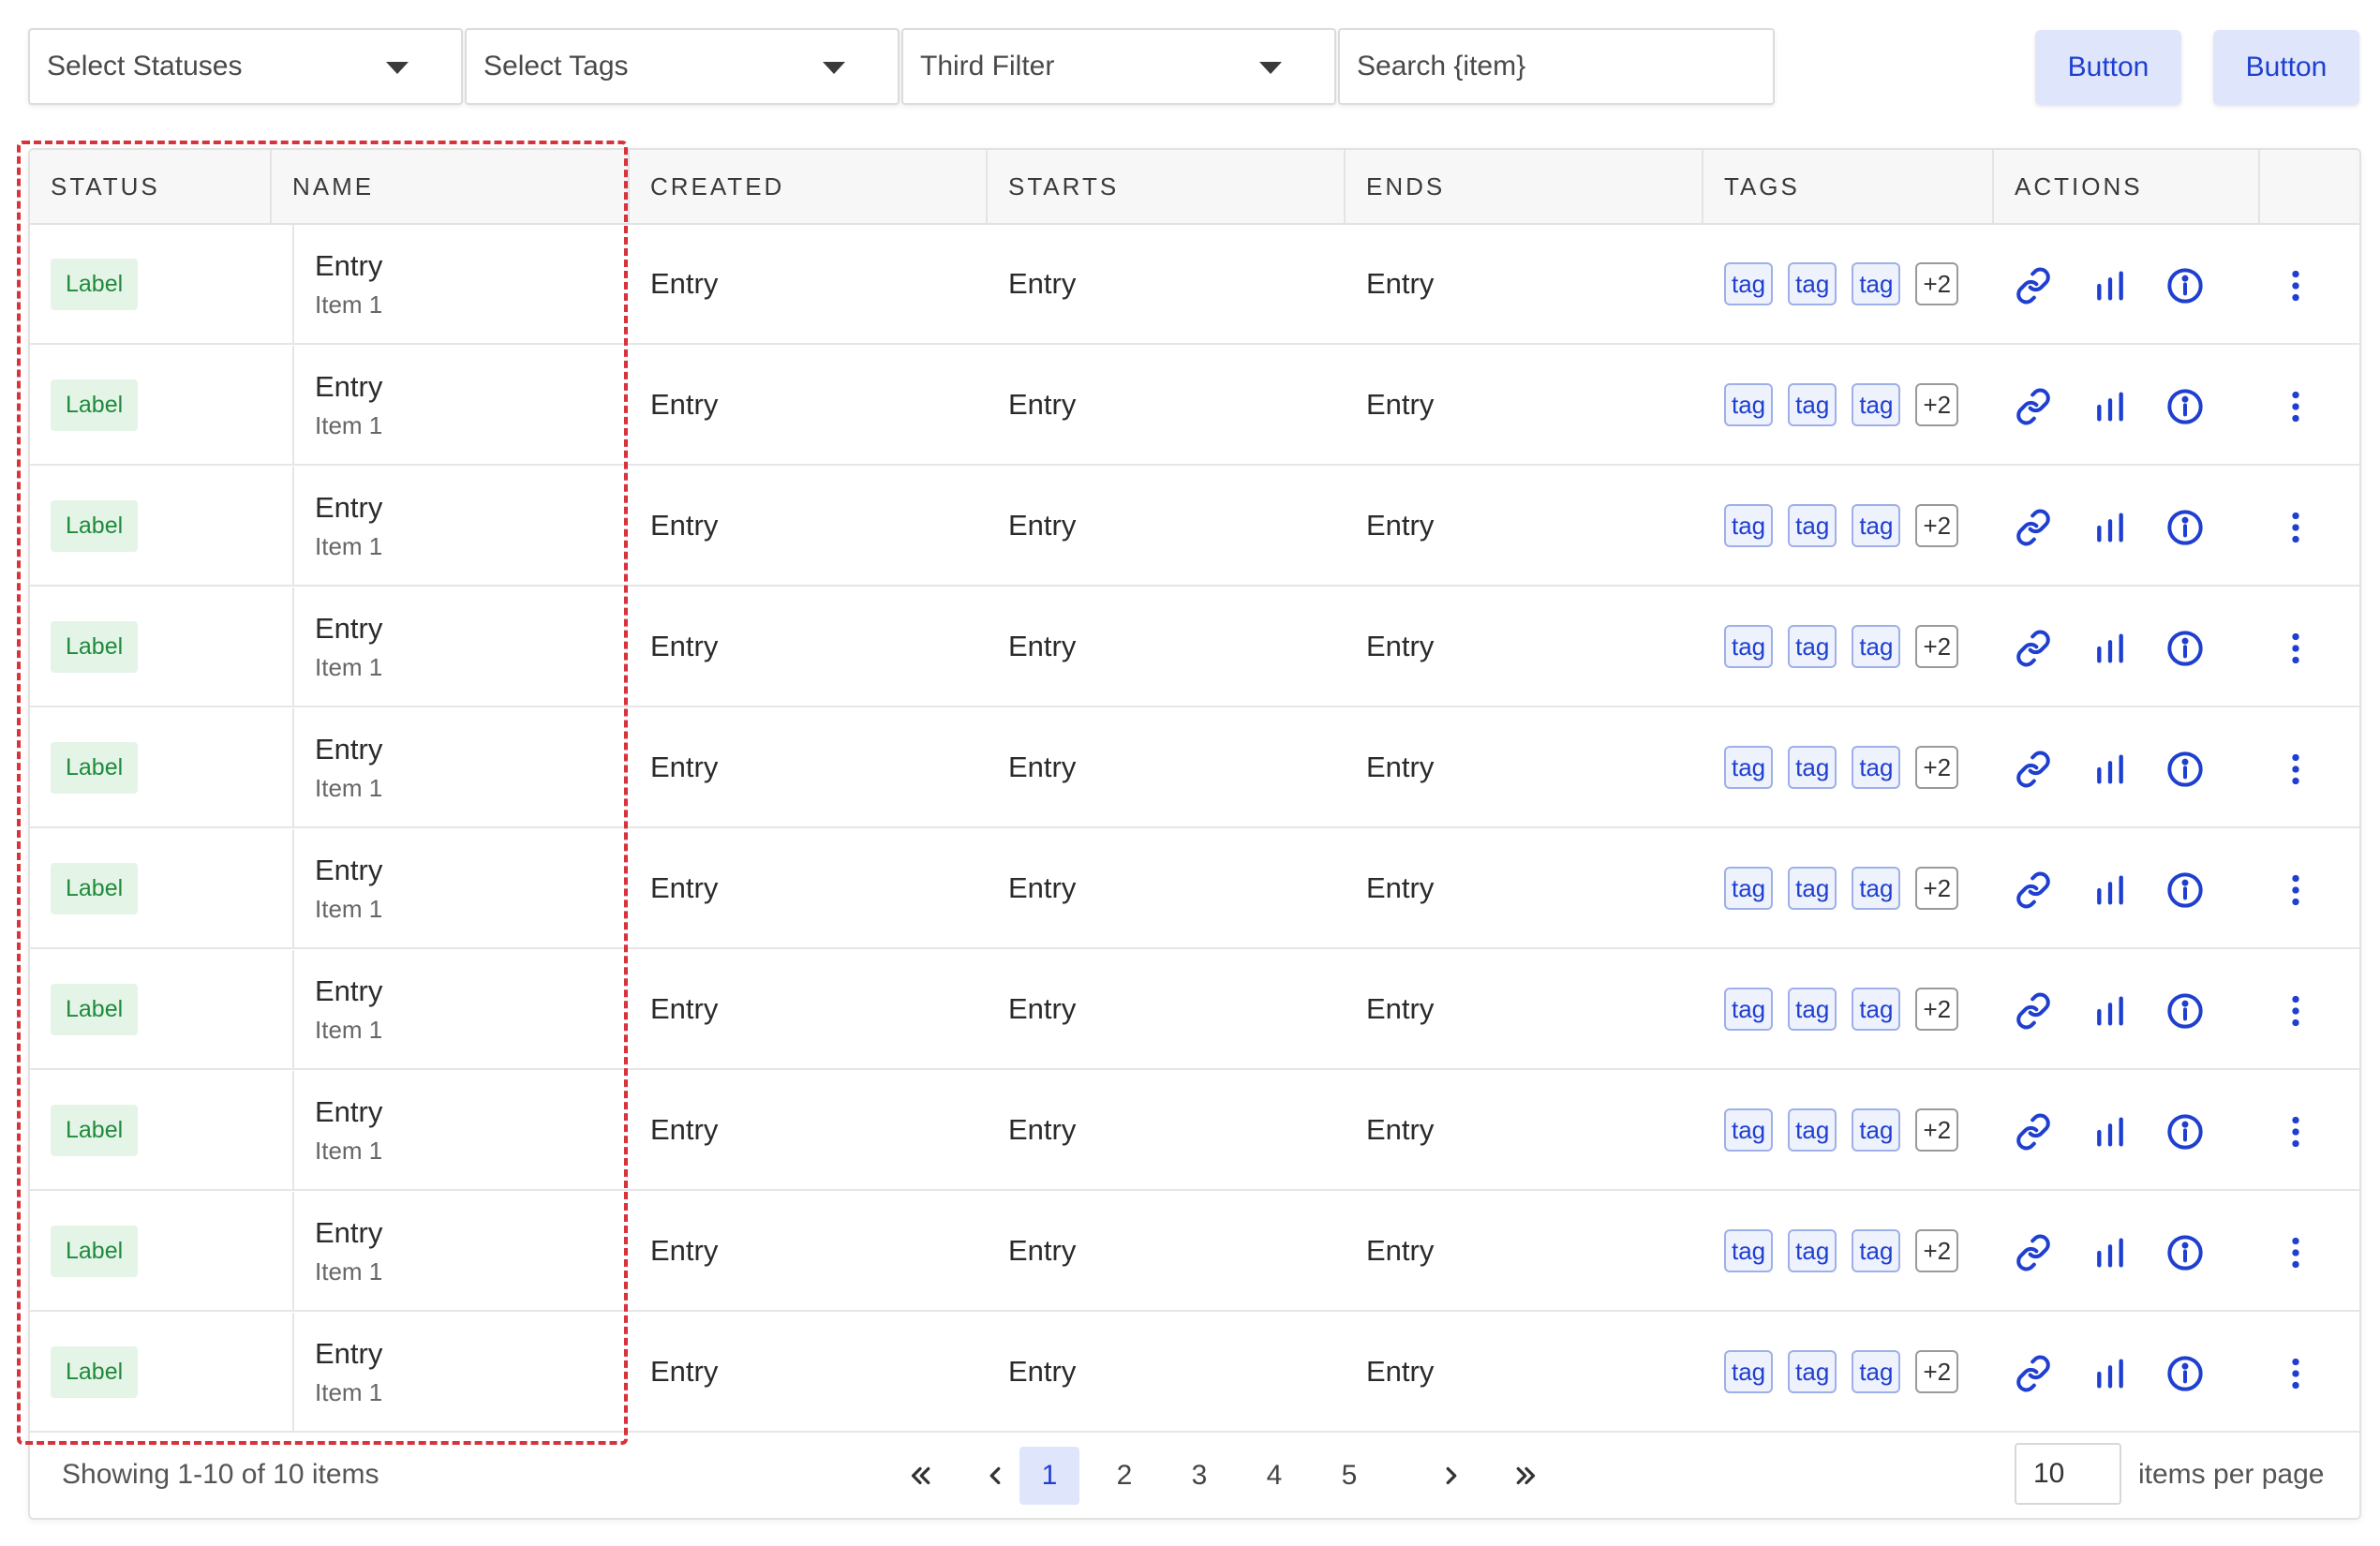 Image resolution: width=2380 pixels, height=1546 pixels. What do you see at coordinates (2108, 67) in the screenshot?
I see `primary-button-1: Button` at bounding box center [2108, 67].